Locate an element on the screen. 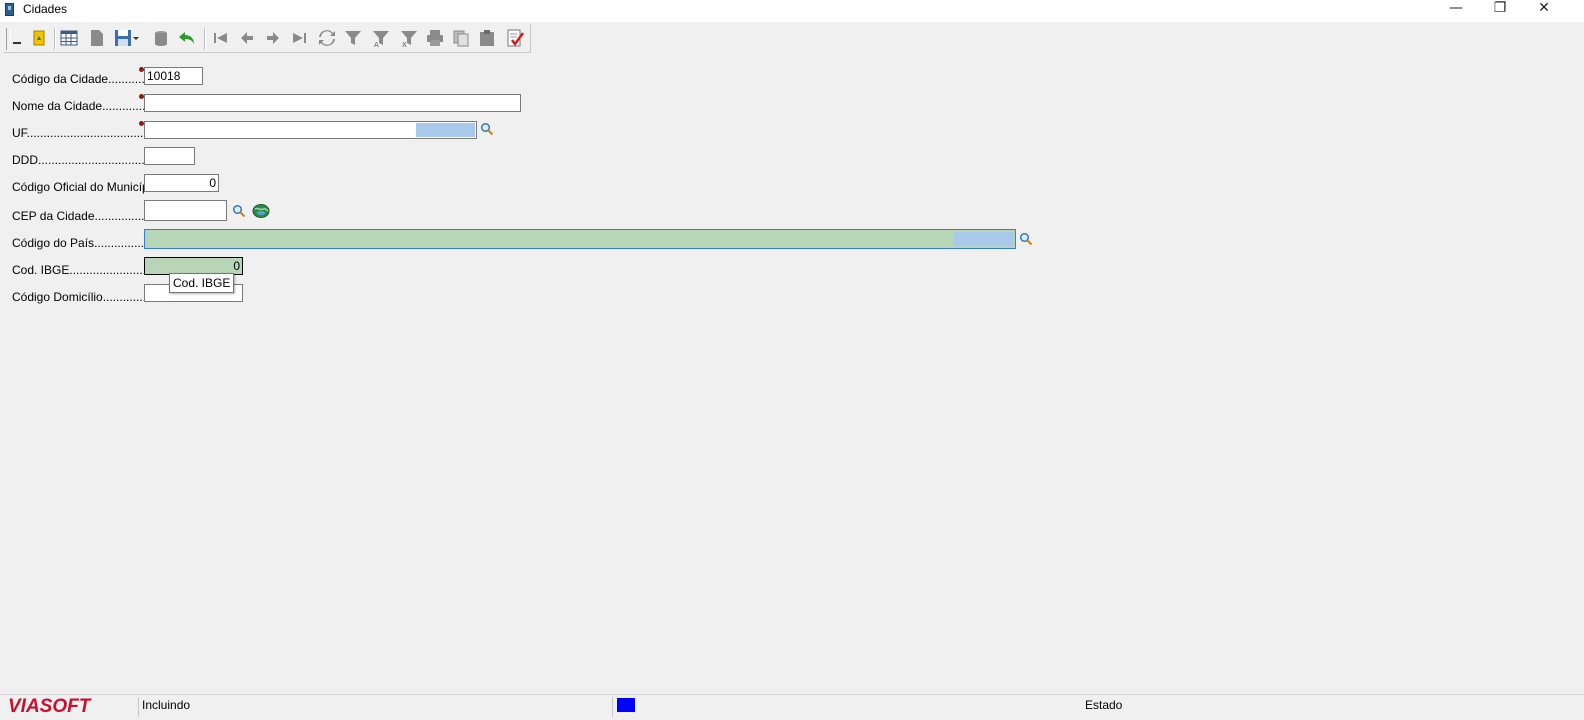  filter-apply-icon: A is located at coordinates (381, 38).